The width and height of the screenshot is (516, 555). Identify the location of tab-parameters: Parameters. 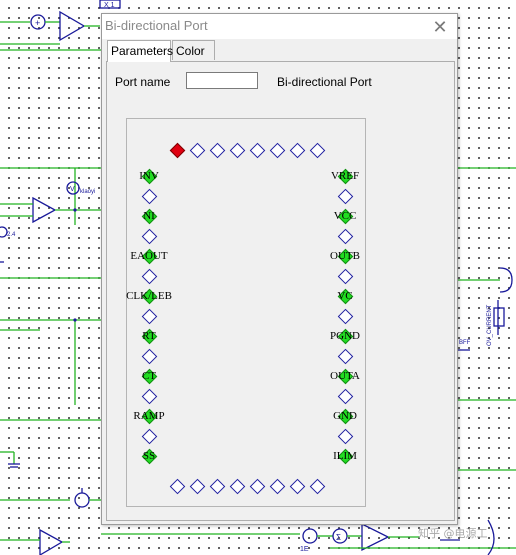
(140, 51).